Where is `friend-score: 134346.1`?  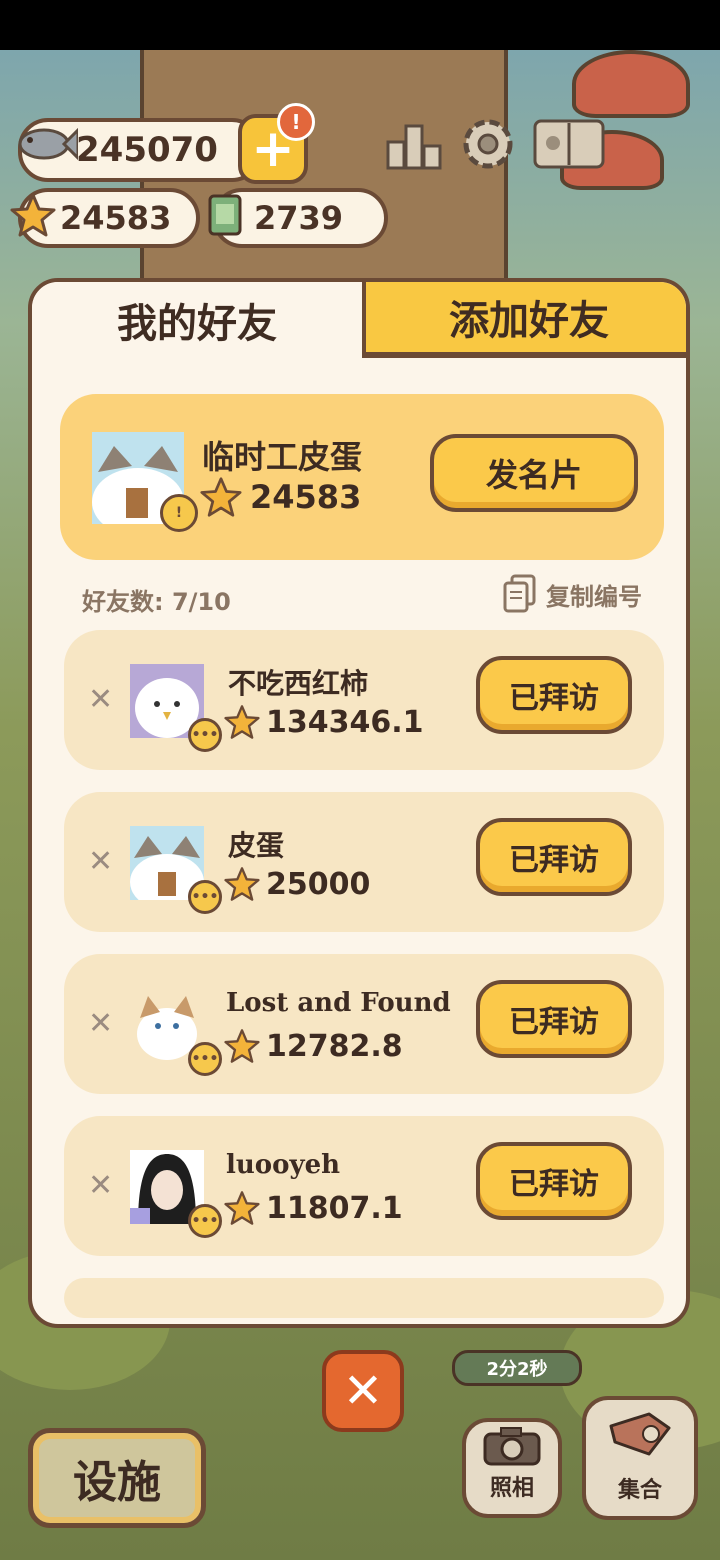
friend-score: 134346.1 is located at coordinates (324, 722).